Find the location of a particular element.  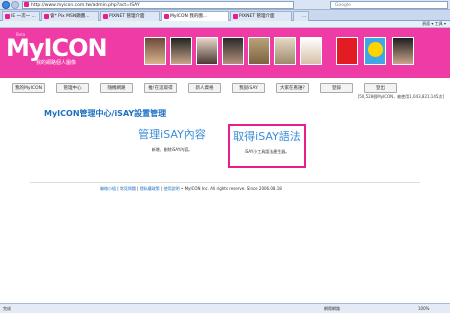

avatar-7-icon is located at coordinates (311, 51).